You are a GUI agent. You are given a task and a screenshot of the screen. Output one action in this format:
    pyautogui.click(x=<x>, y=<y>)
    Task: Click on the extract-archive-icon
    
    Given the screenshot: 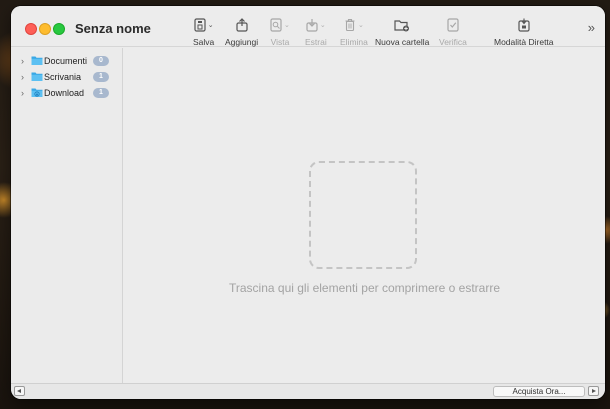 What is the action you would take?
    pyautogui.click(x=312, y=25)
    